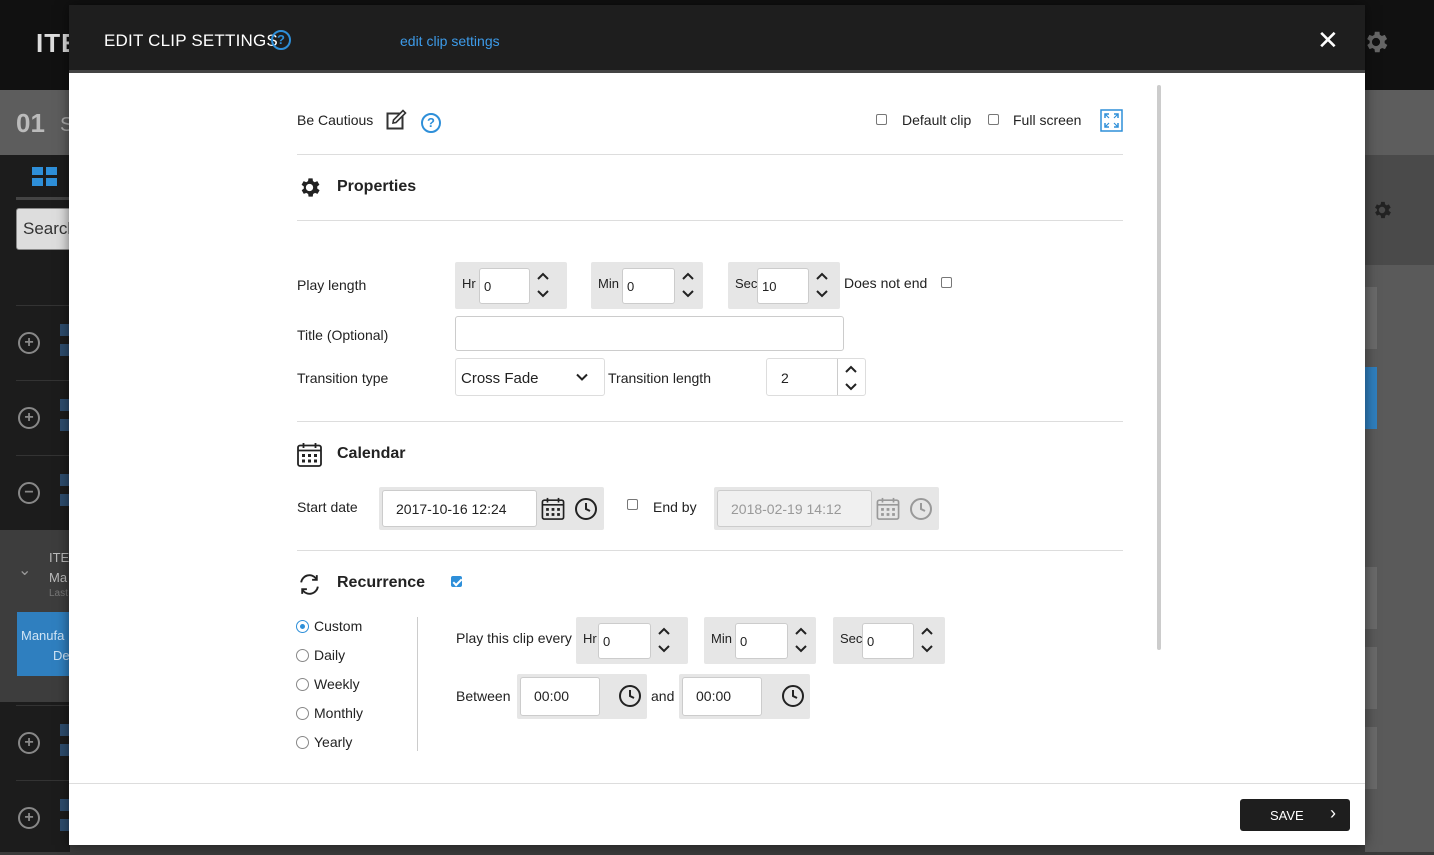 This screenshot has height=855, width=1434. Describe the element at coordinates (632, 504) in the screenshot. I see `end-by-checkbox` at that location.